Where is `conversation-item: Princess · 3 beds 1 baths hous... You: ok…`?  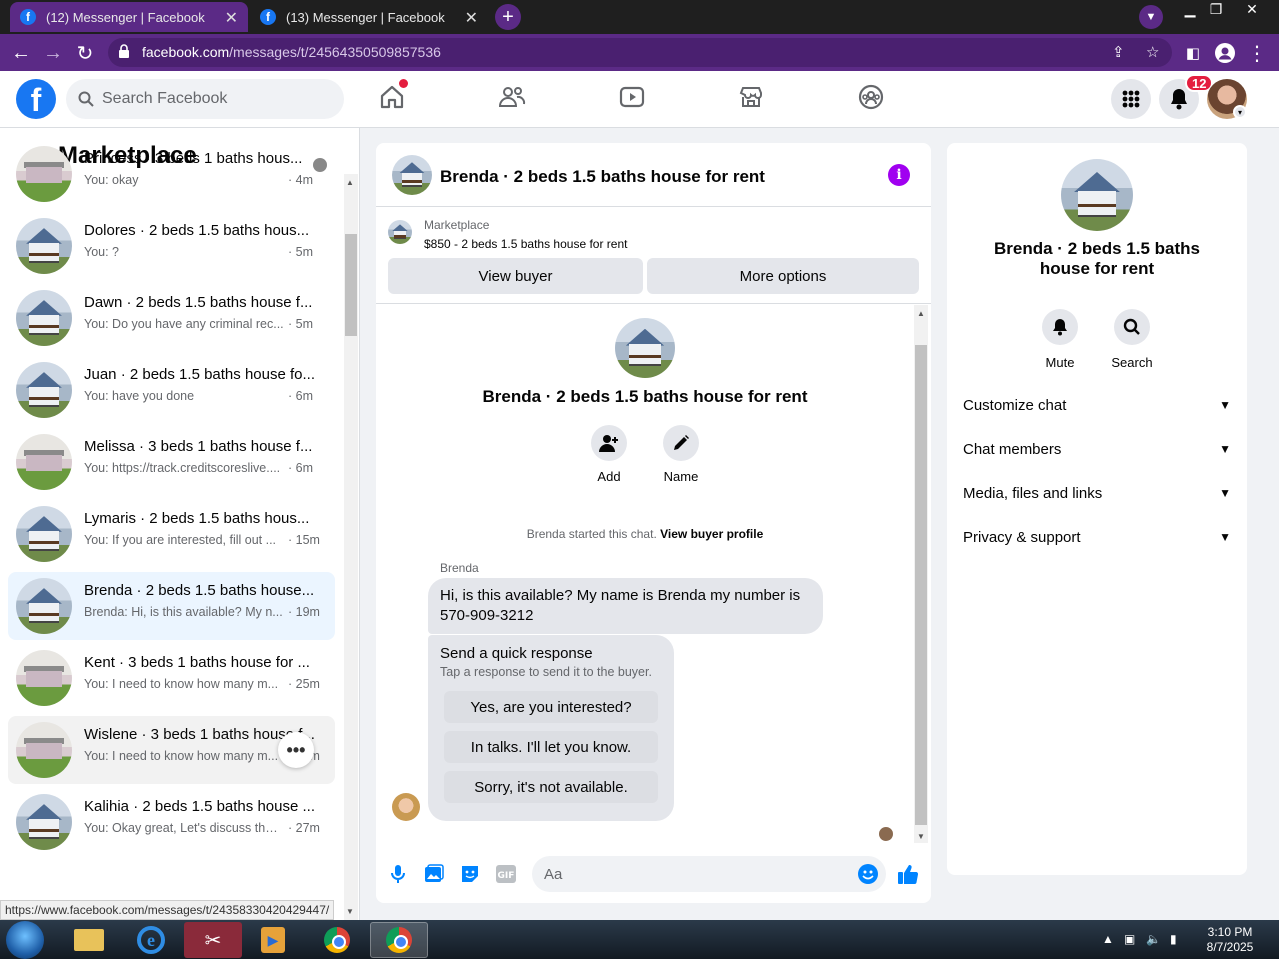
conversation-item: Princess · 3 beds 1 baths hous... You: ok… is located at coordinates (171, 174).